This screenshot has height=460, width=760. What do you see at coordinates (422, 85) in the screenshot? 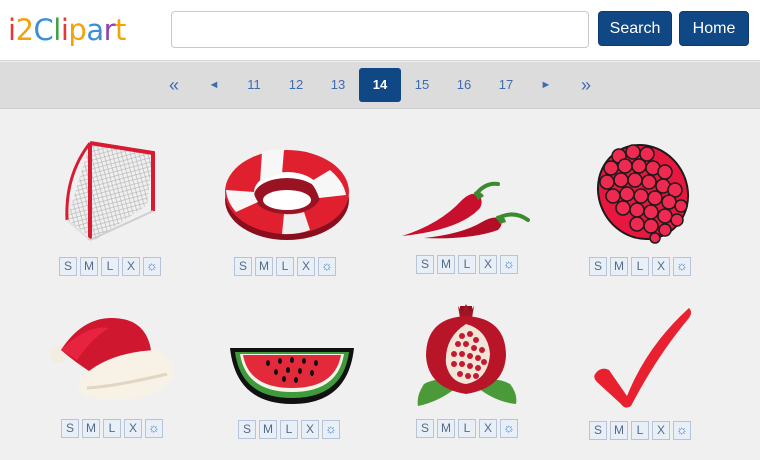
I see `page-link: 15` at bounding box center [422, 85].